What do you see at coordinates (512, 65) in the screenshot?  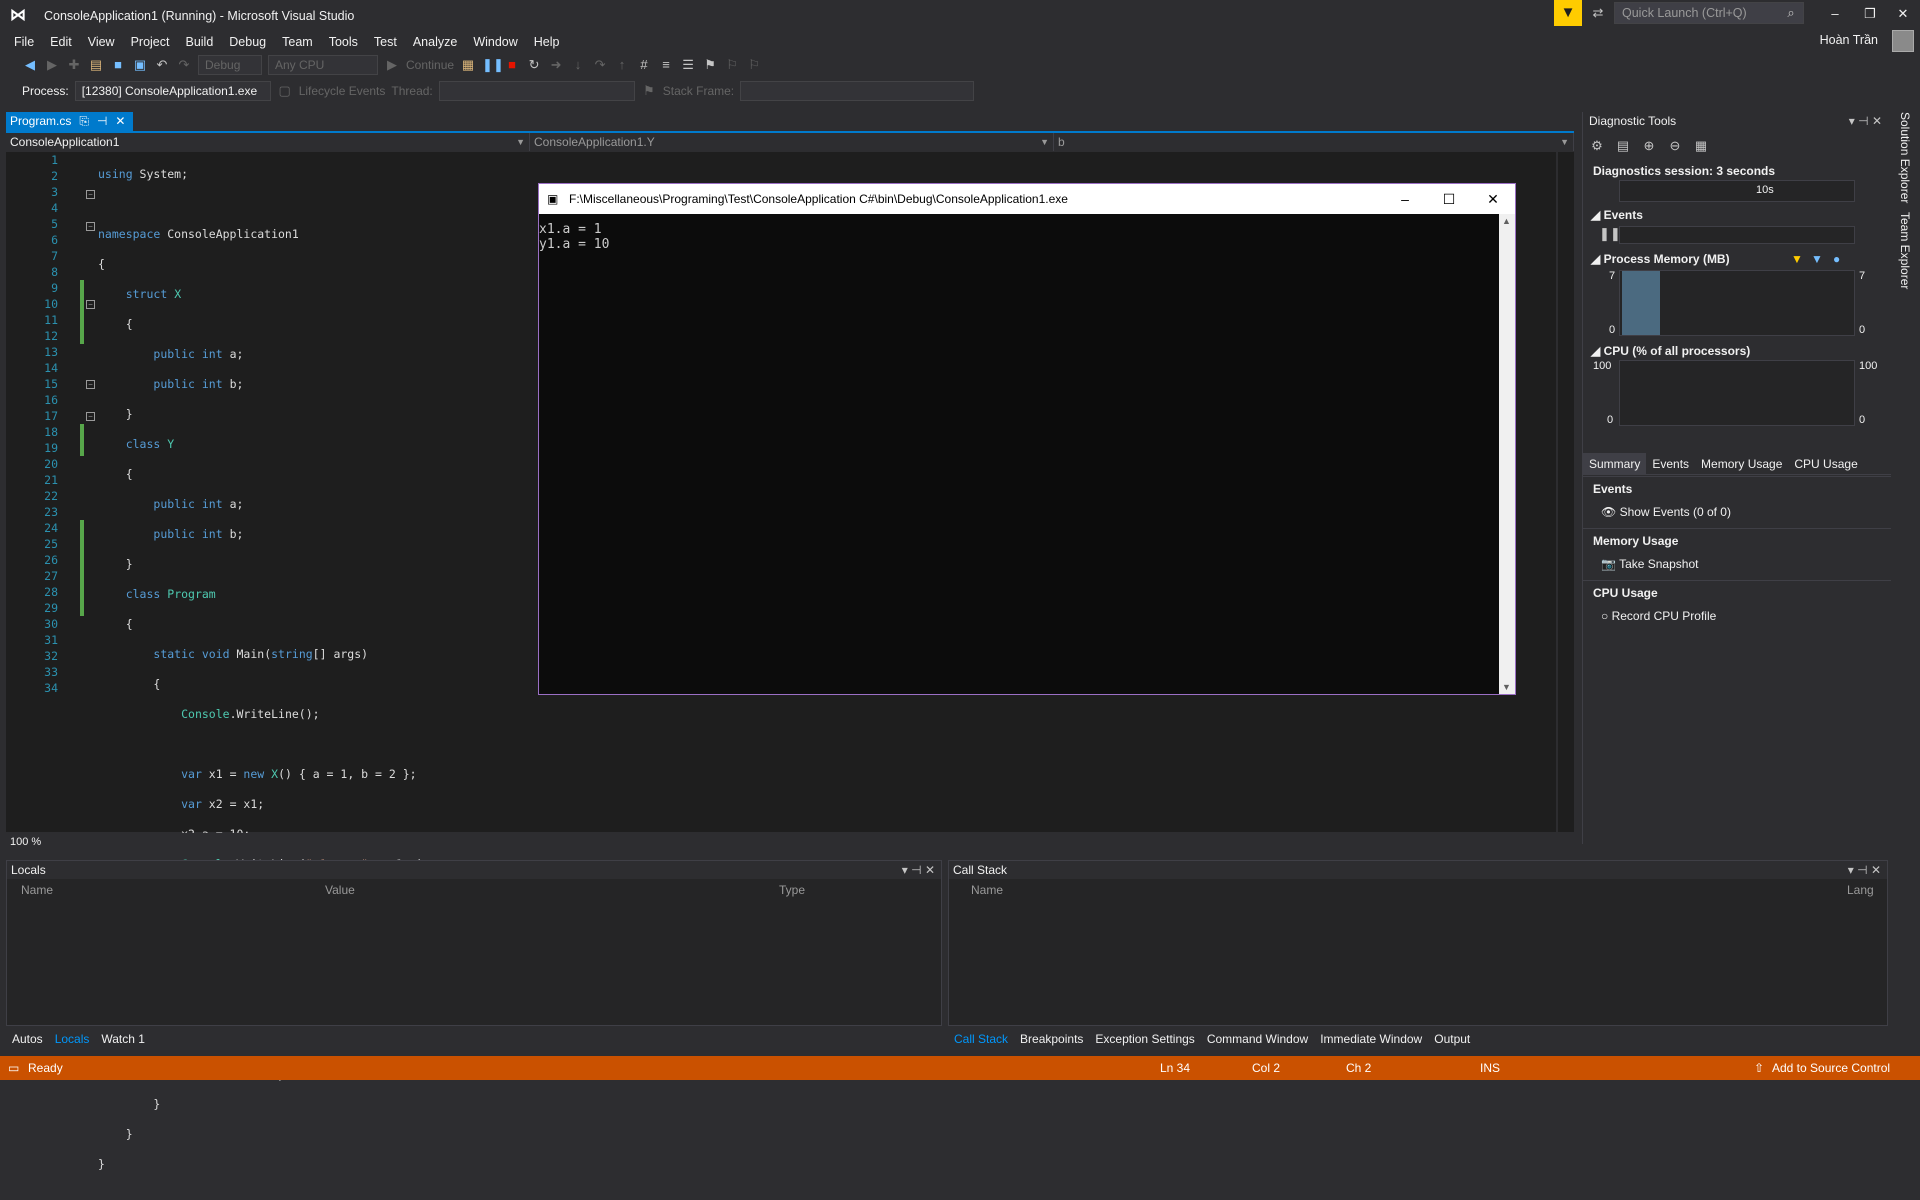 I see `stop-debugging-icon: ■` at bounding box center [512, 65].